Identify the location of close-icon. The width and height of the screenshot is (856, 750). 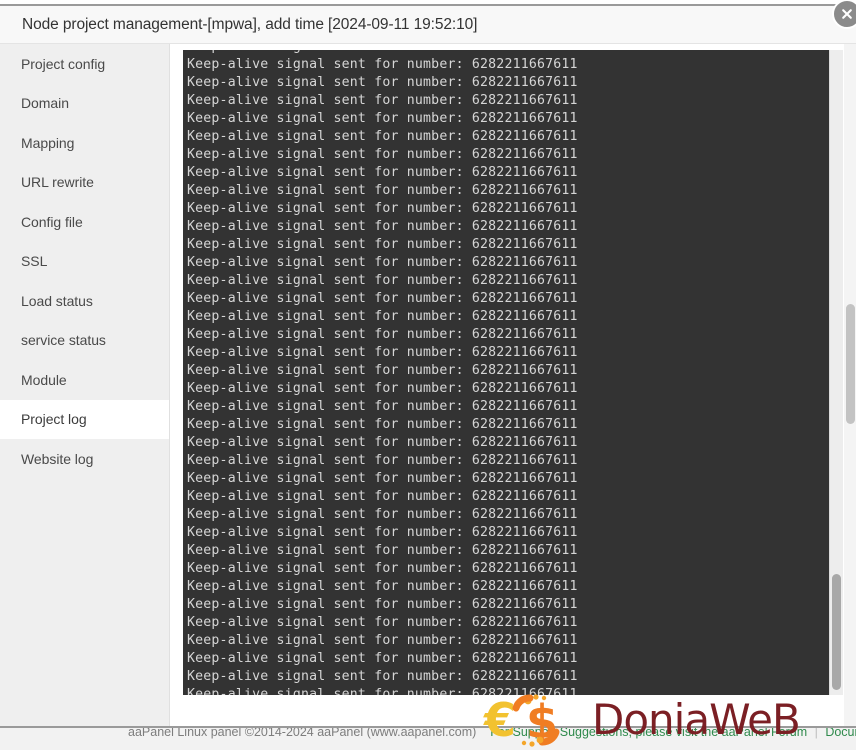
(844, 14).